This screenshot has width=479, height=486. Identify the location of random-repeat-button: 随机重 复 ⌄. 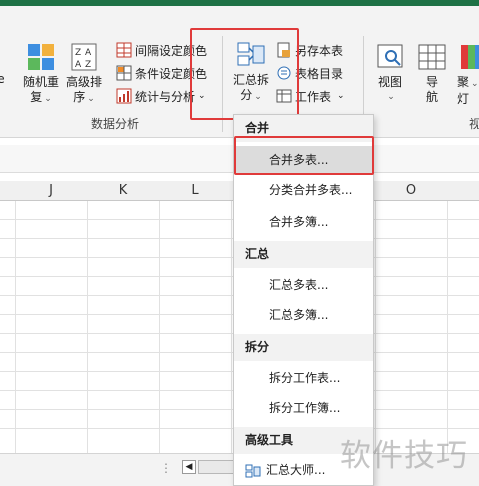
(41, 74).